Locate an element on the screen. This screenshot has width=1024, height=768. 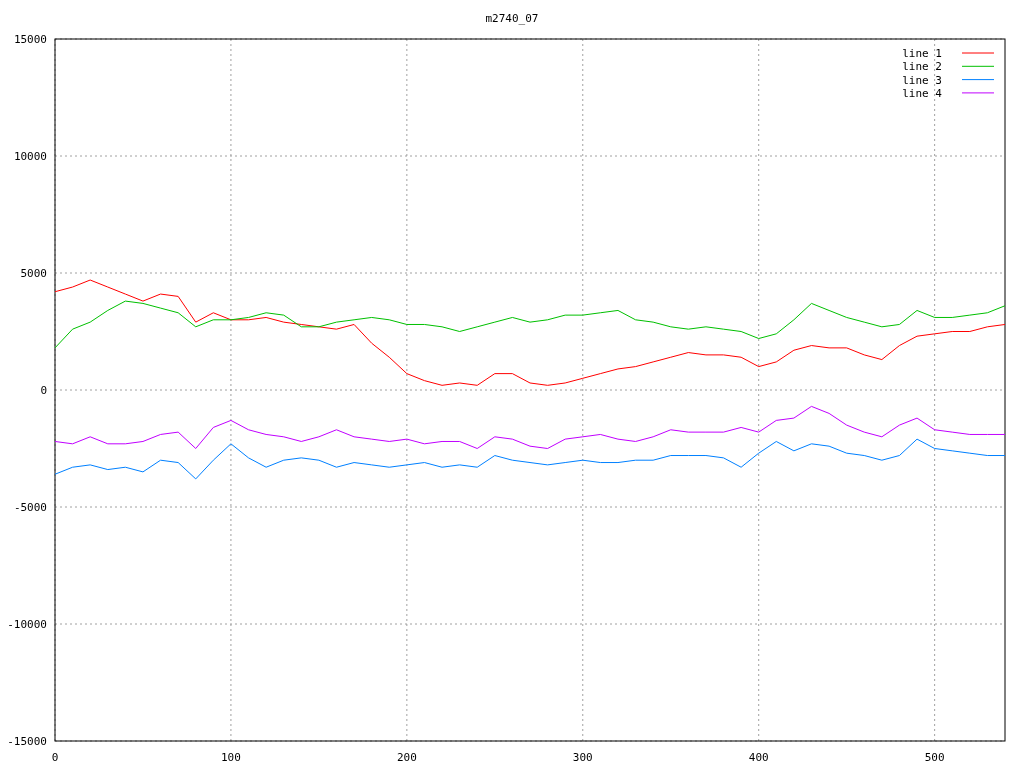
legend-label: line 4 is located at coordinates (922, 93).